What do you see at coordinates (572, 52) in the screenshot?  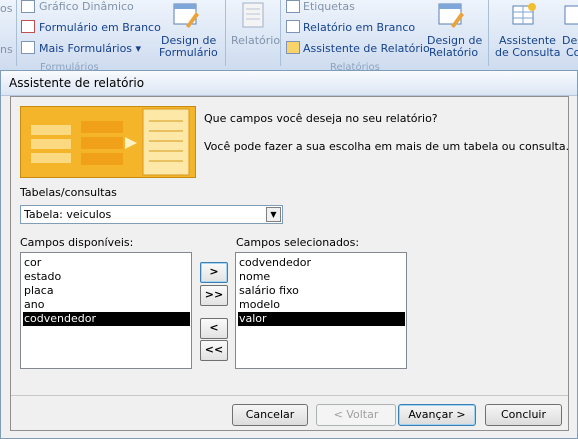 I see `query-design-partial: Co` at bounding box center [572, 52].